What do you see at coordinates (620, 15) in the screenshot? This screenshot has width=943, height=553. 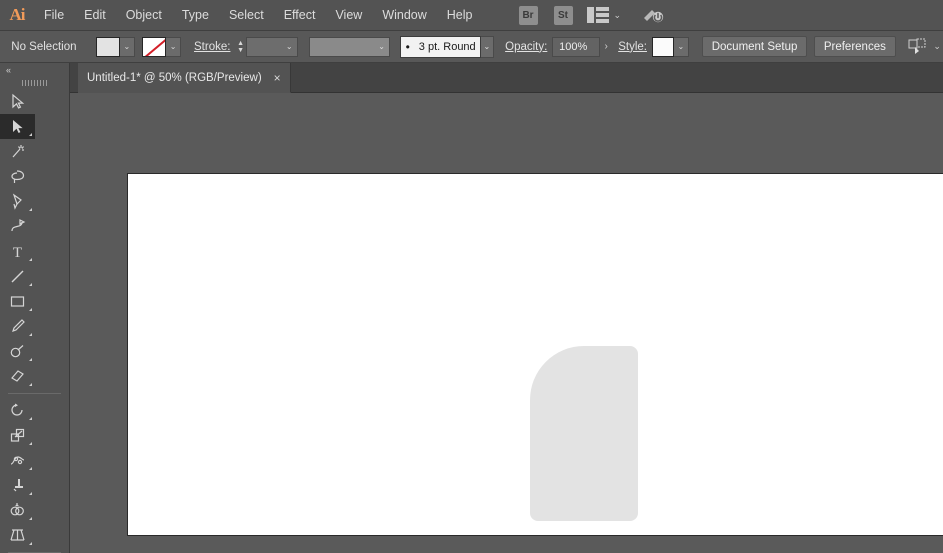 I see `workspace-chevron-down-icon: ⌄` at bounding box center [620, 15].